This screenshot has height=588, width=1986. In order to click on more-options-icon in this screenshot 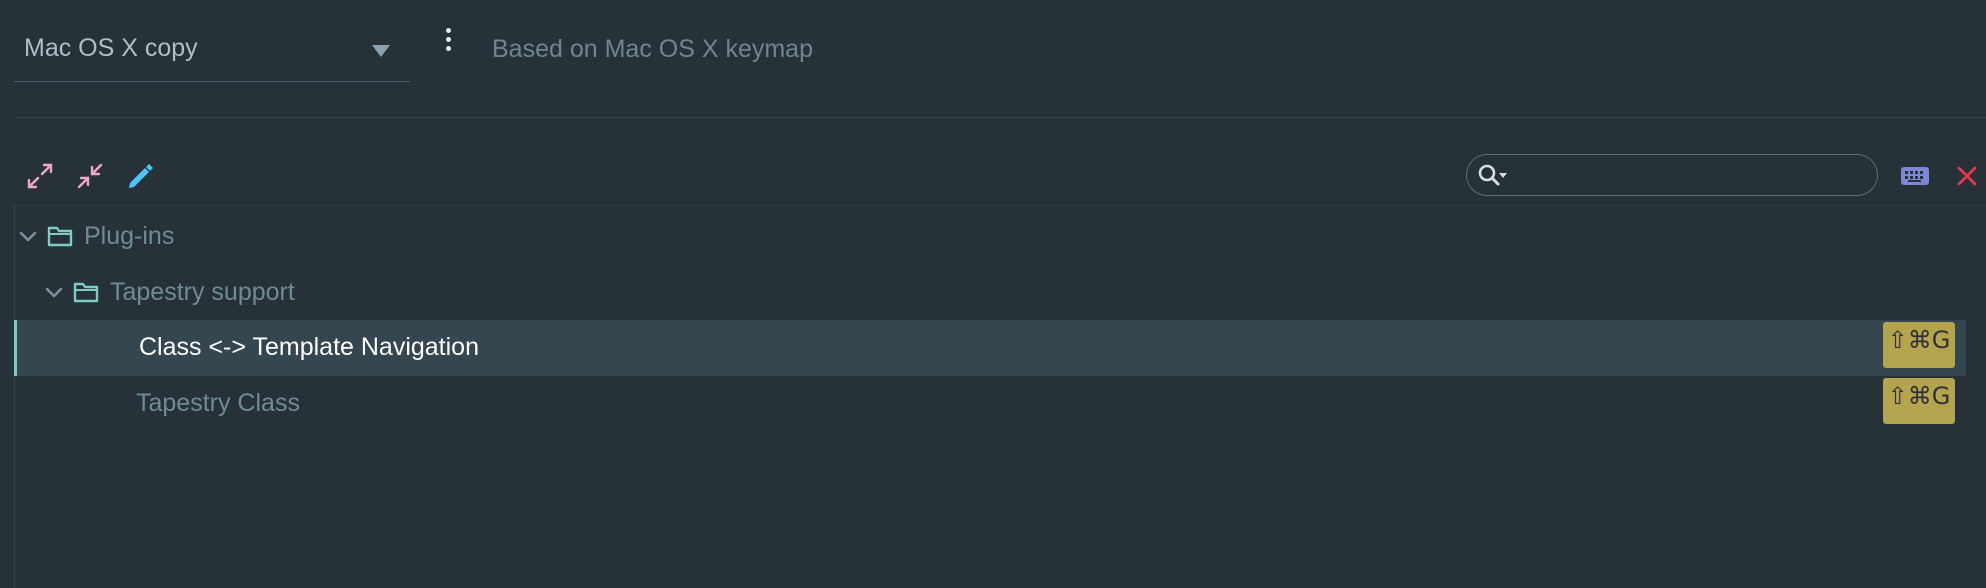, I will do `click(448, 42)`.